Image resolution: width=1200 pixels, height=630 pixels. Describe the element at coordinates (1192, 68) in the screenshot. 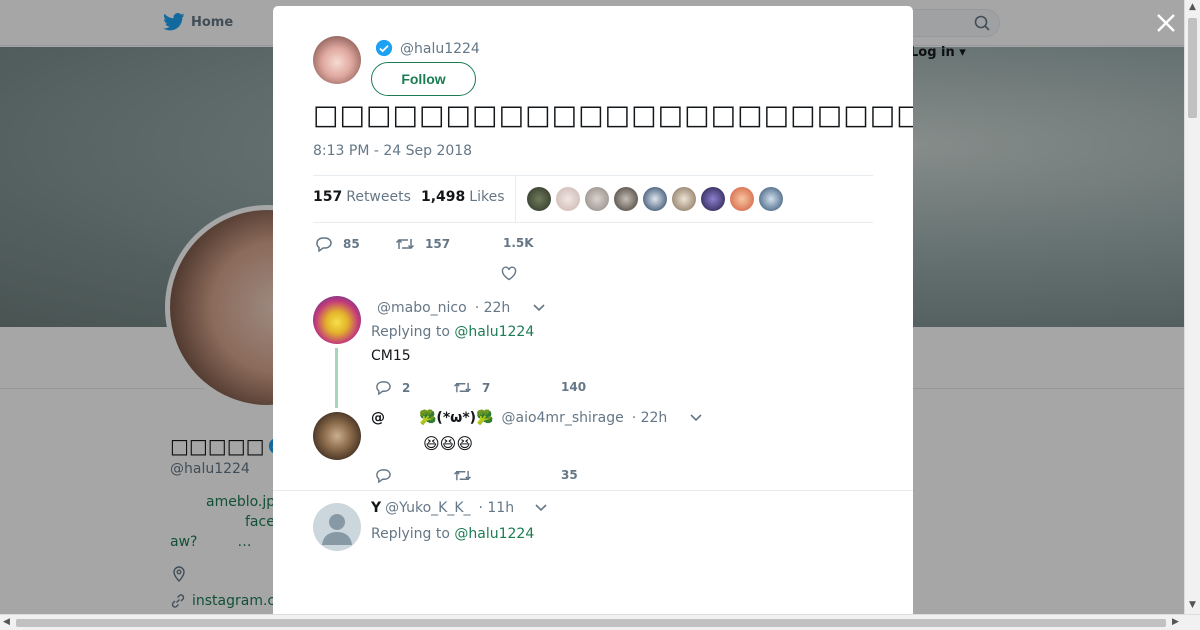

I see `vertical-scroll-thumb` at that location.